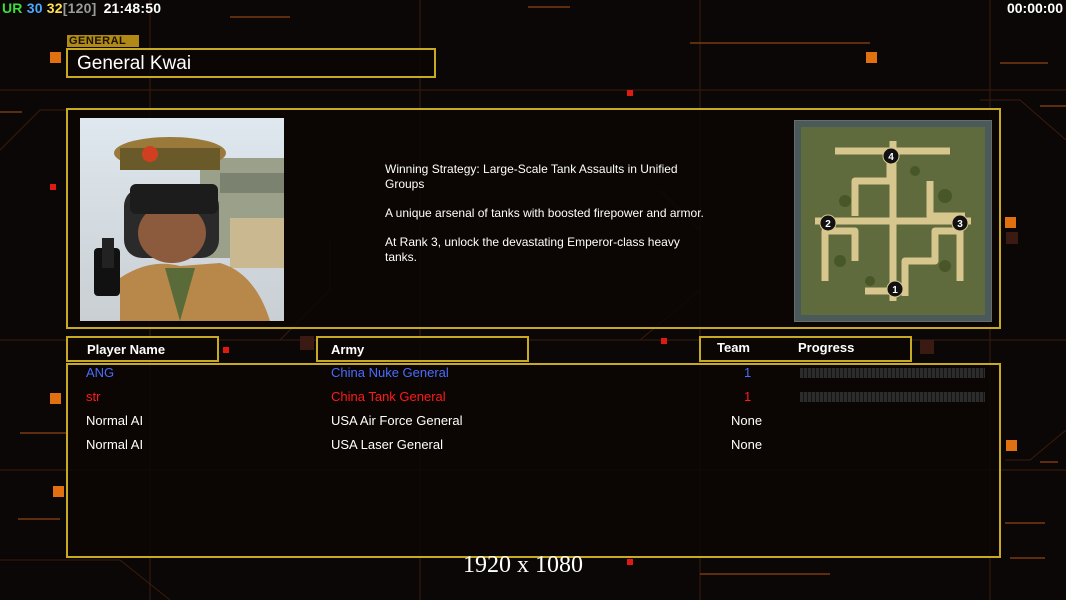 This screenshot has width=1066, height=600. I want to click on unit-count: 32, so click(54, 8).